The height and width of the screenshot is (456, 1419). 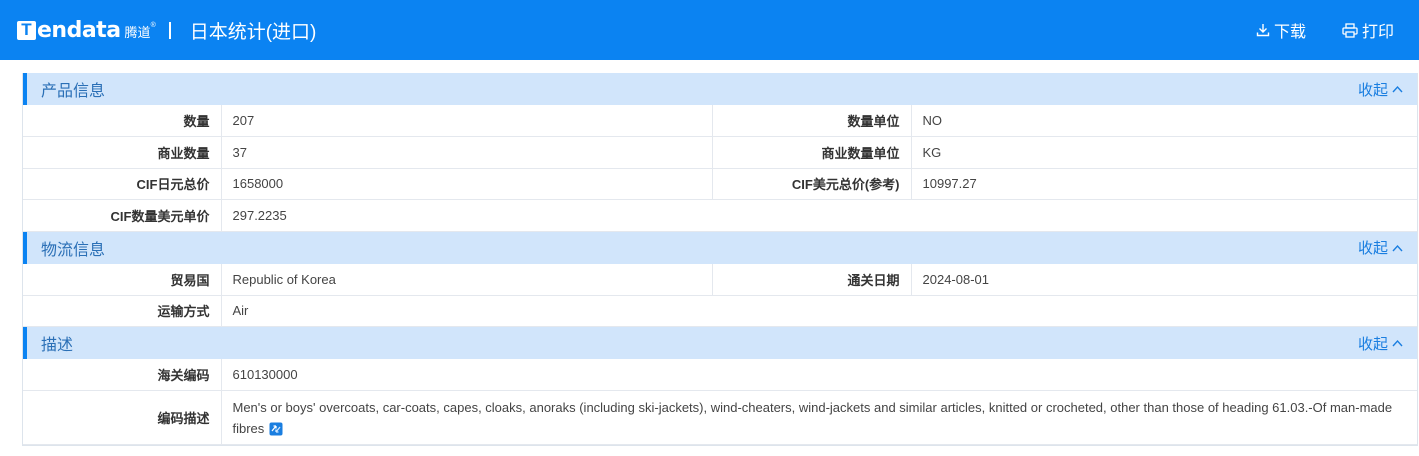 What do you see at coordinates (122, 311) in the screenshot?
I see `field-label: 运输方式` at bounding box center [122, 311].